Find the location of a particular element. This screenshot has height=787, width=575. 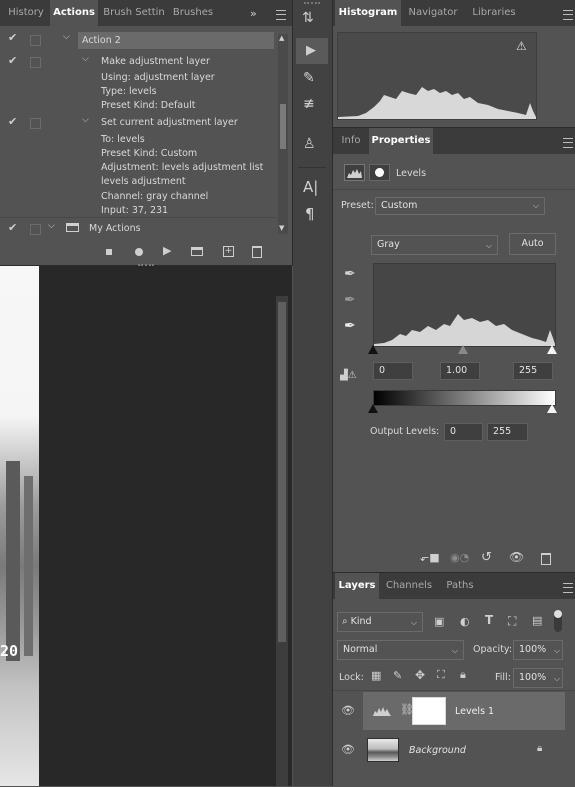

filter-toggle is located at coordinates (558, 621).